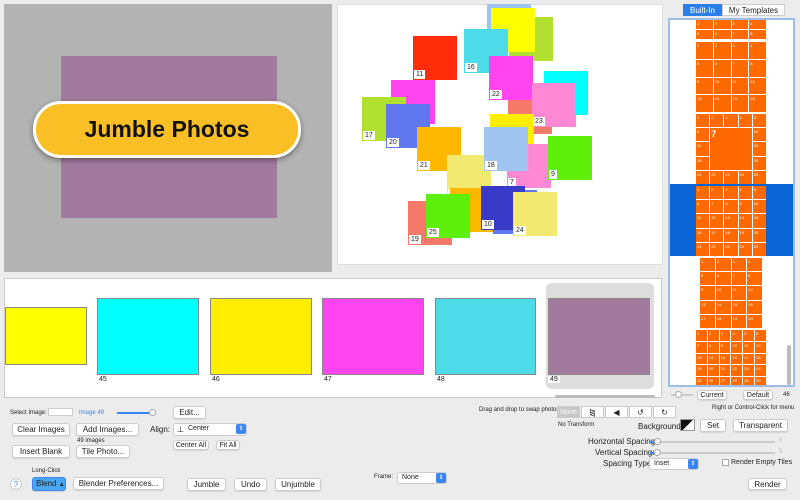  What do you see at coordinates (435, 58) in the screenshot?
I see `photo-tile: 11` at bounding box center [435, 58].